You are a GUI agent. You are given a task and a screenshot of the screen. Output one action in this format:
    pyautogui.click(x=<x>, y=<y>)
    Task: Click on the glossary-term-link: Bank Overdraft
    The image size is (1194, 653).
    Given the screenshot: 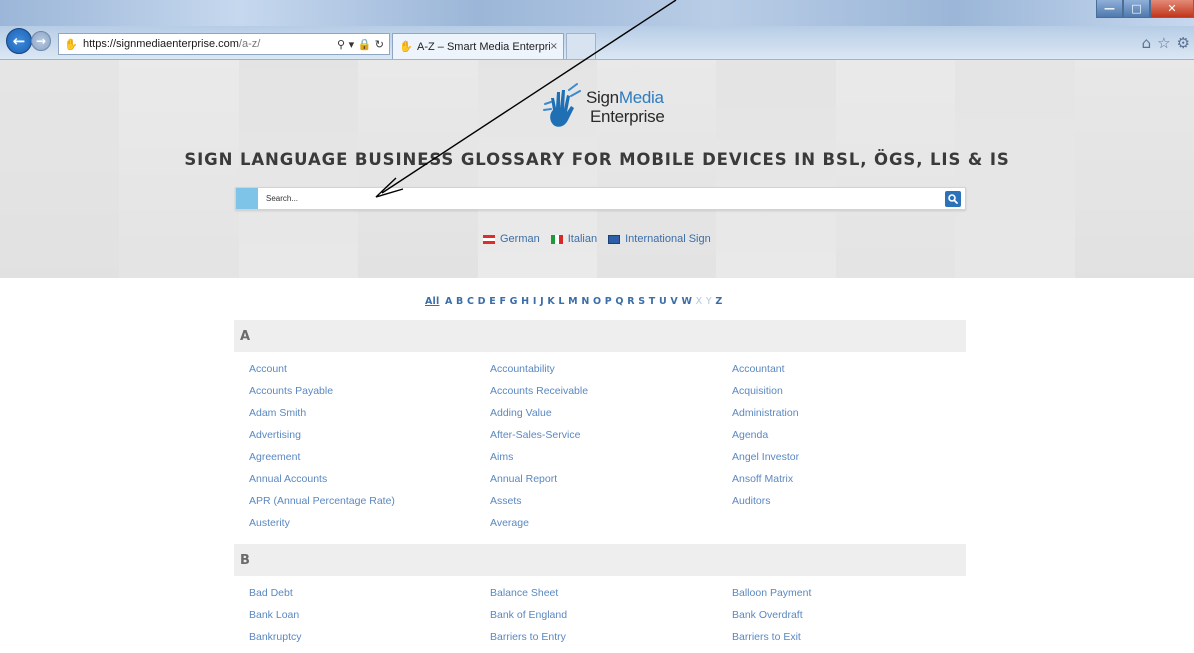 What is the action you would take?
    pyautogui.click(x=767, y=615)
    